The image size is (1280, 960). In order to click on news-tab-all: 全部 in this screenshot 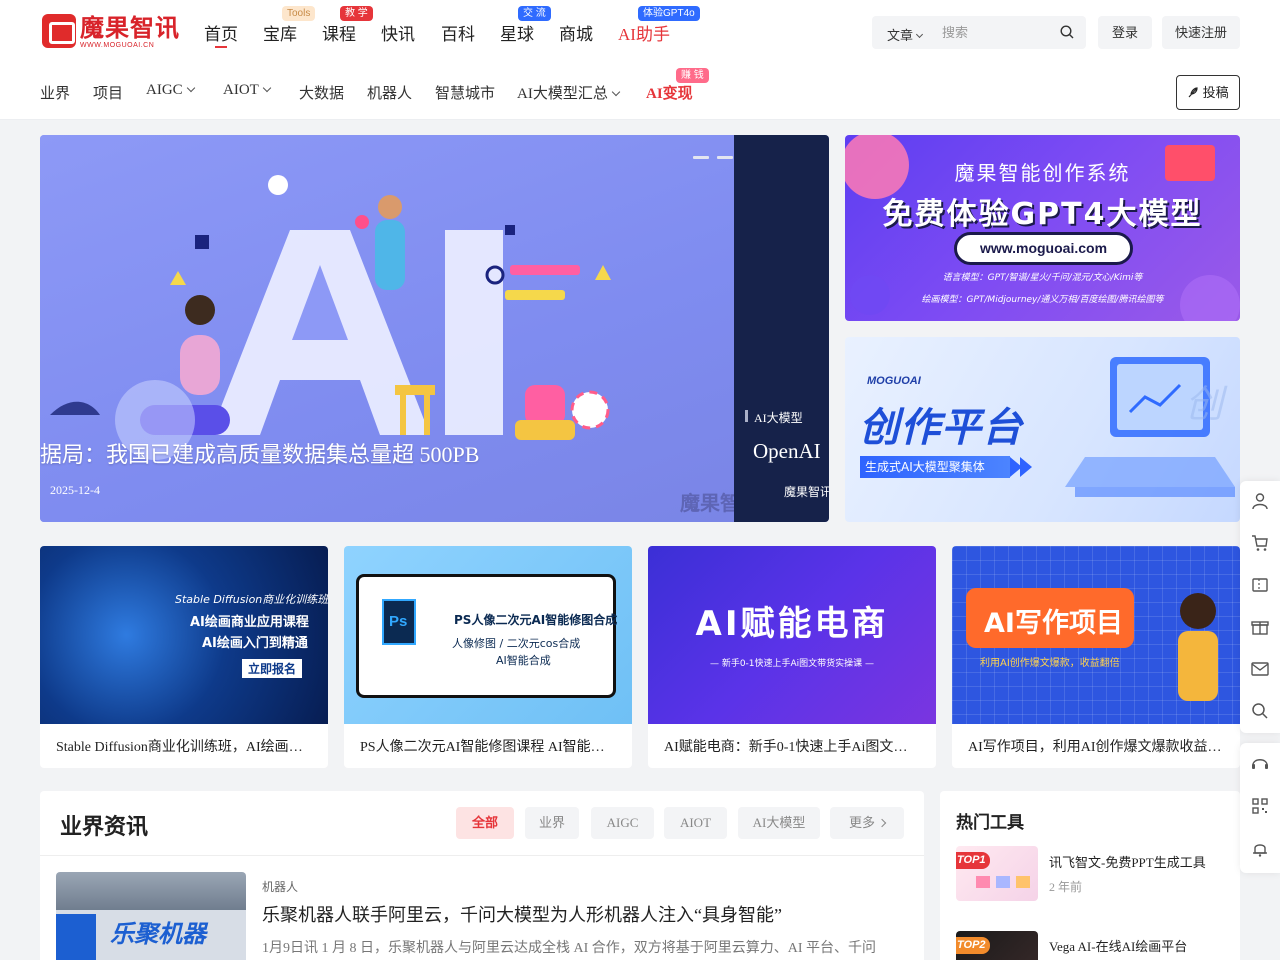, I will do `click(485, 823)`.